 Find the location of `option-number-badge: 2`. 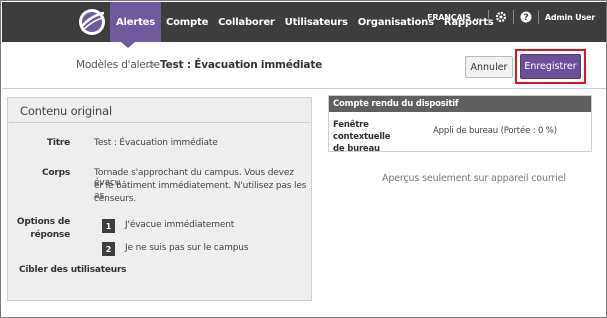

option-number-badge: 2 is located at coordinates (108, 249).